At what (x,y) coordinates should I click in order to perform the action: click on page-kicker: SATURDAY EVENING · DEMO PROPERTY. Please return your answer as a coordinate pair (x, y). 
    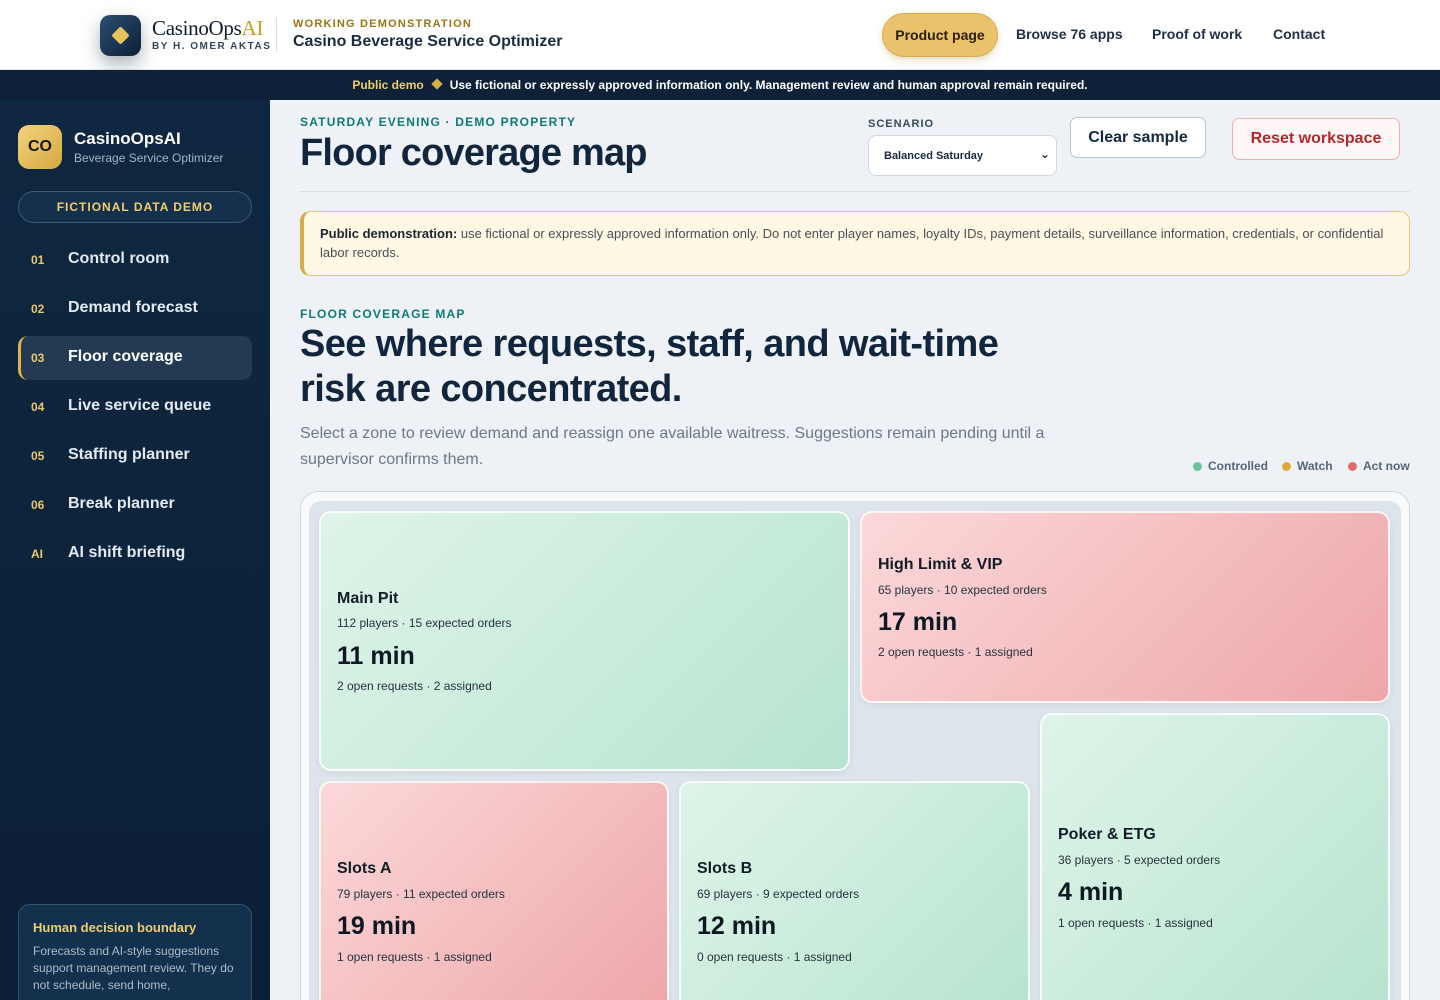
    Looking at the image, I should click on (438, 122).